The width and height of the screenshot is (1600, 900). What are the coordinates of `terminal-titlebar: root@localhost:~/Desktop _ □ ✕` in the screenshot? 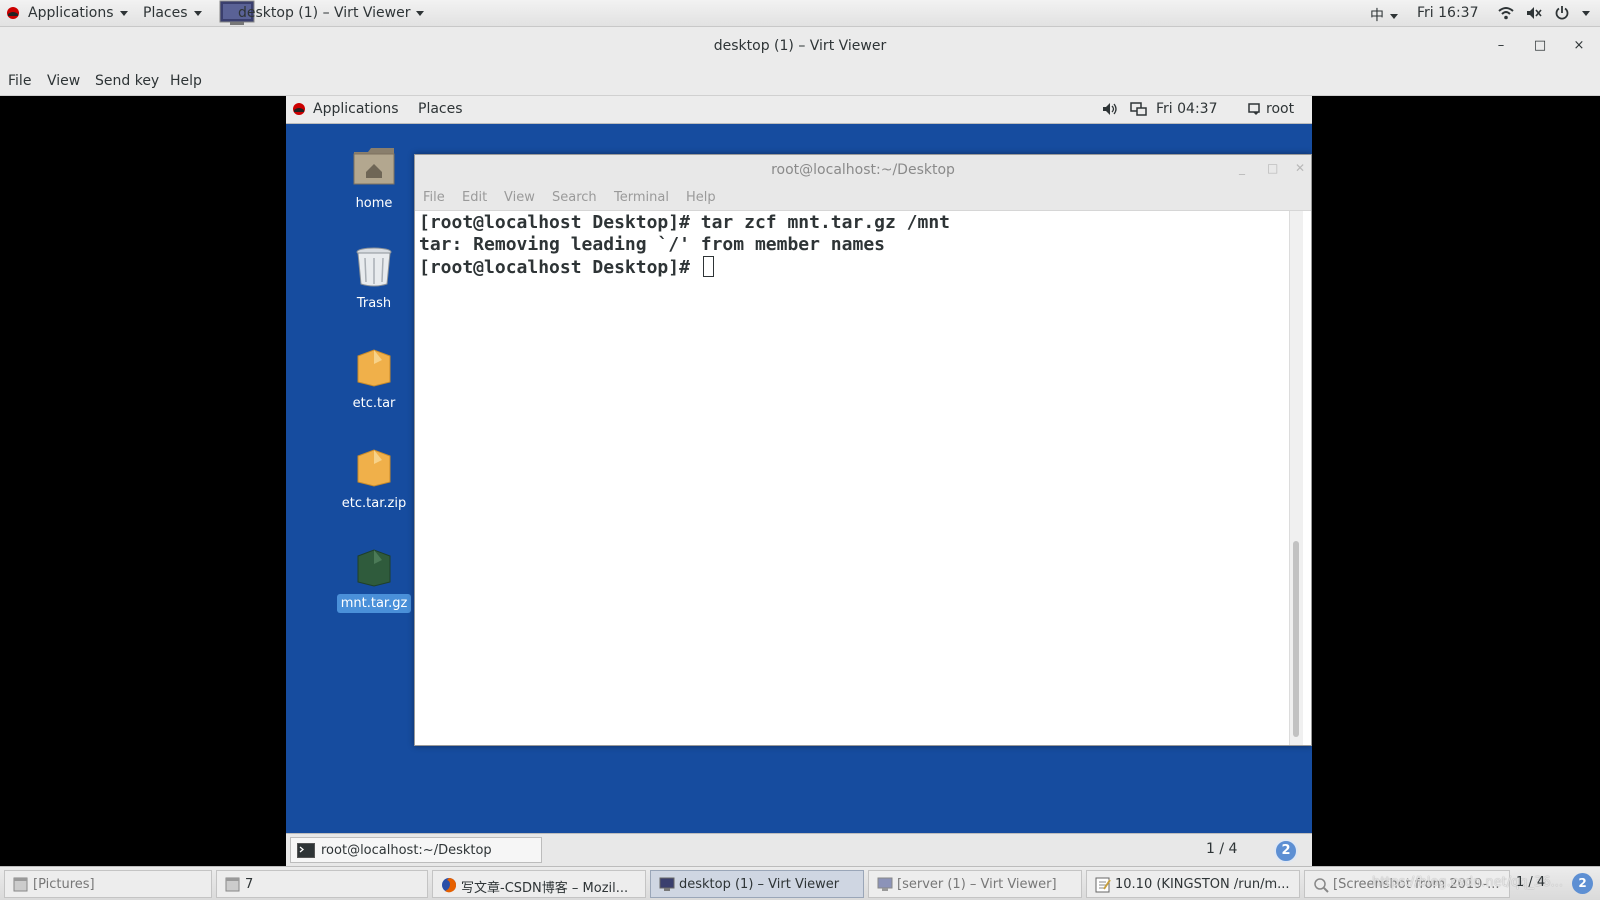 It's located at (863, 170).